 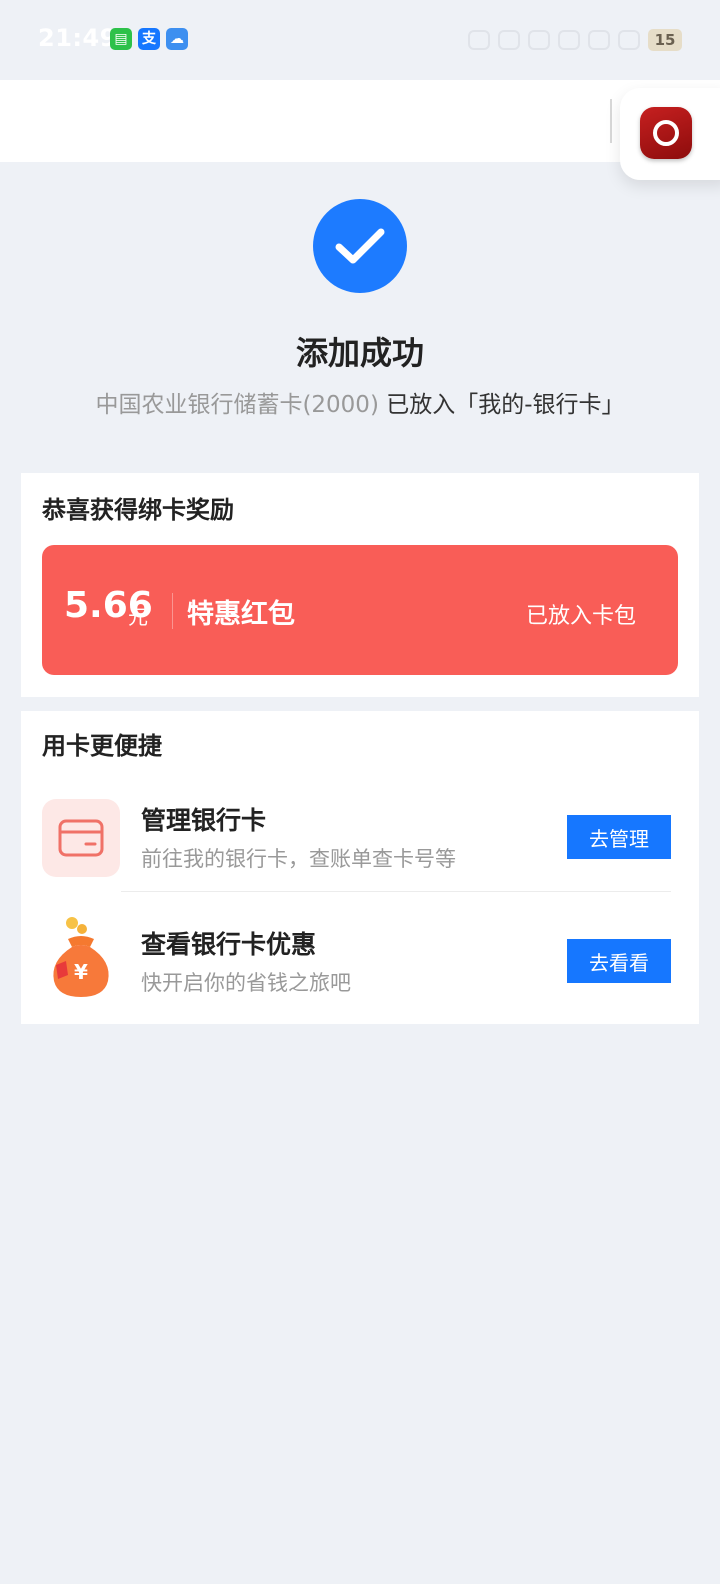 What do you see at coordinates (229, 944) in the screenshot?
I see `list-item-title: 查看银行卡优惠` at bounding box center [229, 944].